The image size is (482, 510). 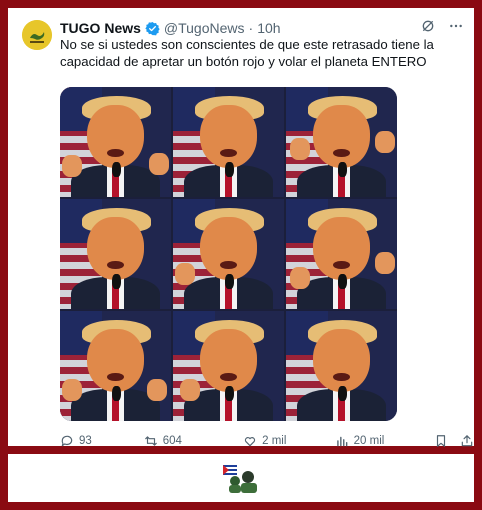 I want to click on like-button: 2 mil, so click(x=289, y=441).